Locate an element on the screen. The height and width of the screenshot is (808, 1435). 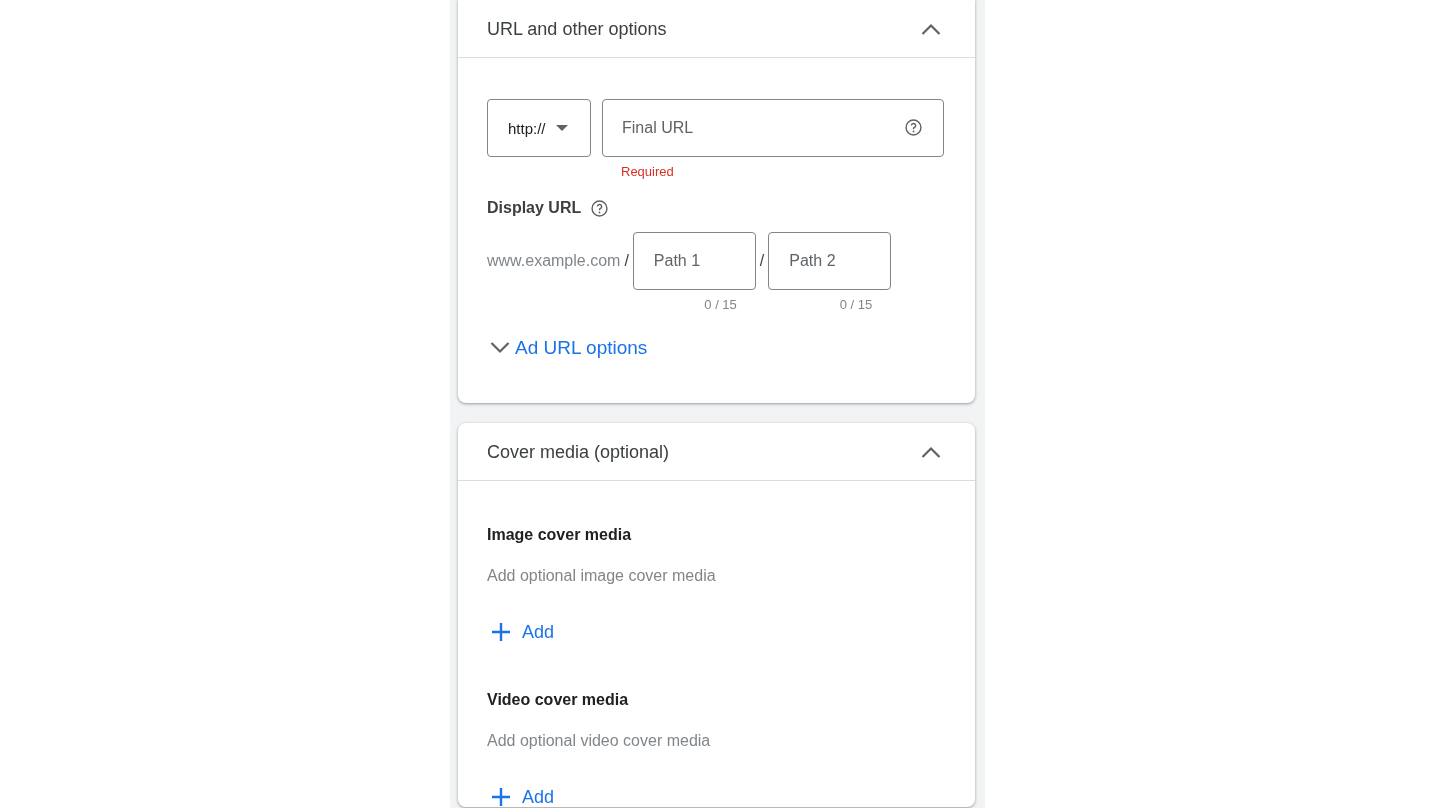
media-hint: Add optional image cover media is located at coordinates (602, 576).